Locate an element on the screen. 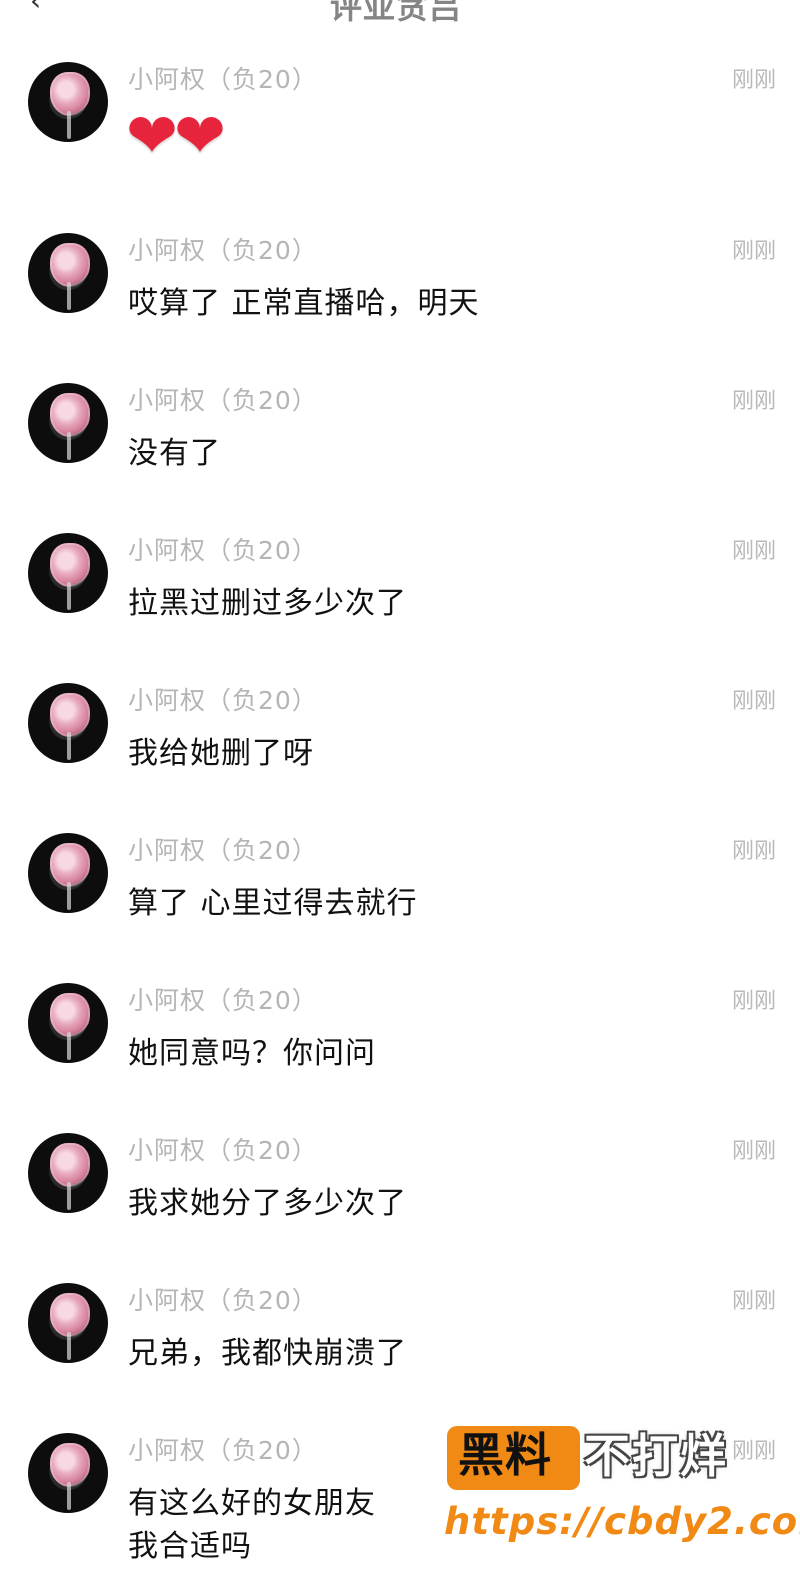 Image resolution: width=800 pixels, height=1577 pixels. comment-item: 小阿权（负20） 刚刚 ❤❤ is located at coordinates (400, 126).